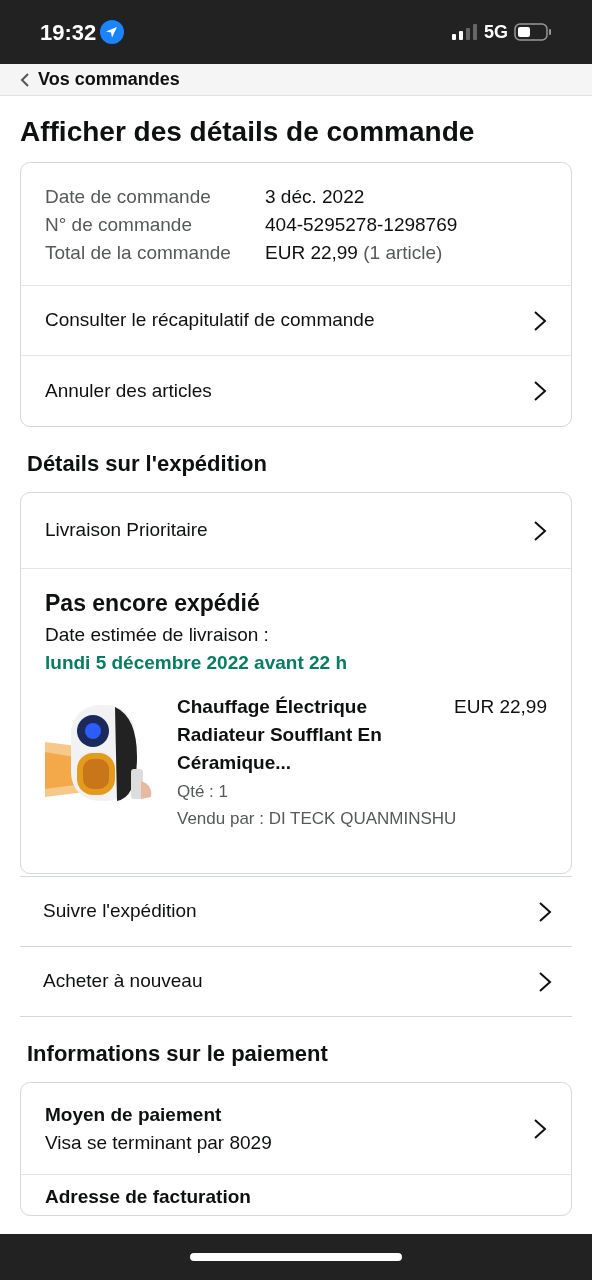 This screenshot has width=592, height=1280. What do you see at coordinates (119, 225) in the screenshot?
I see `field-label: N° de commande` at bounding box center [119, 225].